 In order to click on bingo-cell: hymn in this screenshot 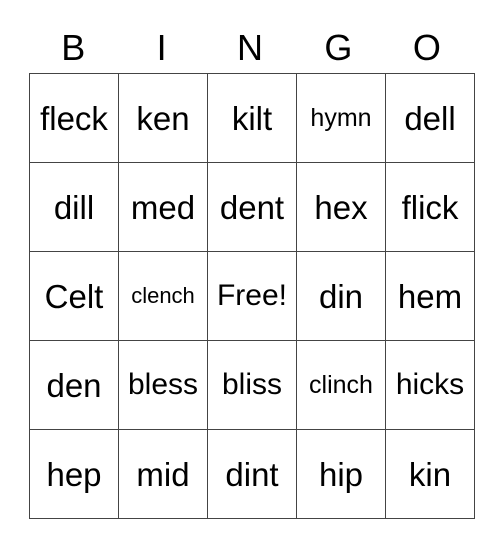, I will do `click(341, 118)`.